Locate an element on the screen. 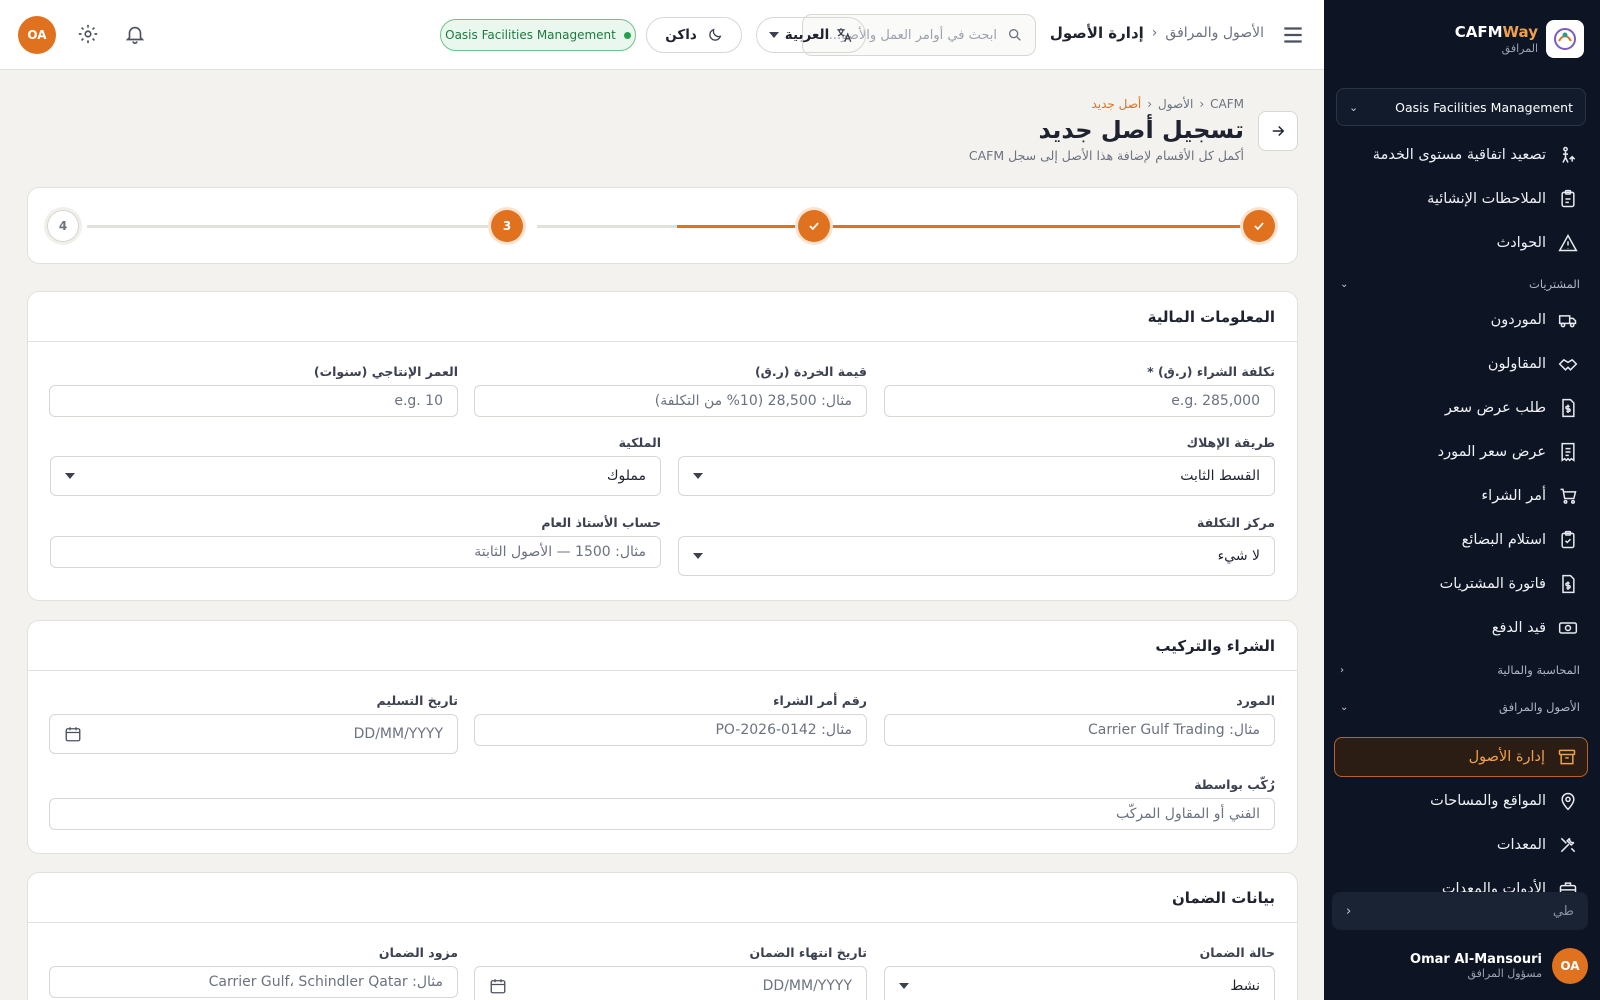 The height and width of the screenshot is (1000, 1600). warranty-status-field: حالة الضمان نشط is located at coordinates (1079, 972).